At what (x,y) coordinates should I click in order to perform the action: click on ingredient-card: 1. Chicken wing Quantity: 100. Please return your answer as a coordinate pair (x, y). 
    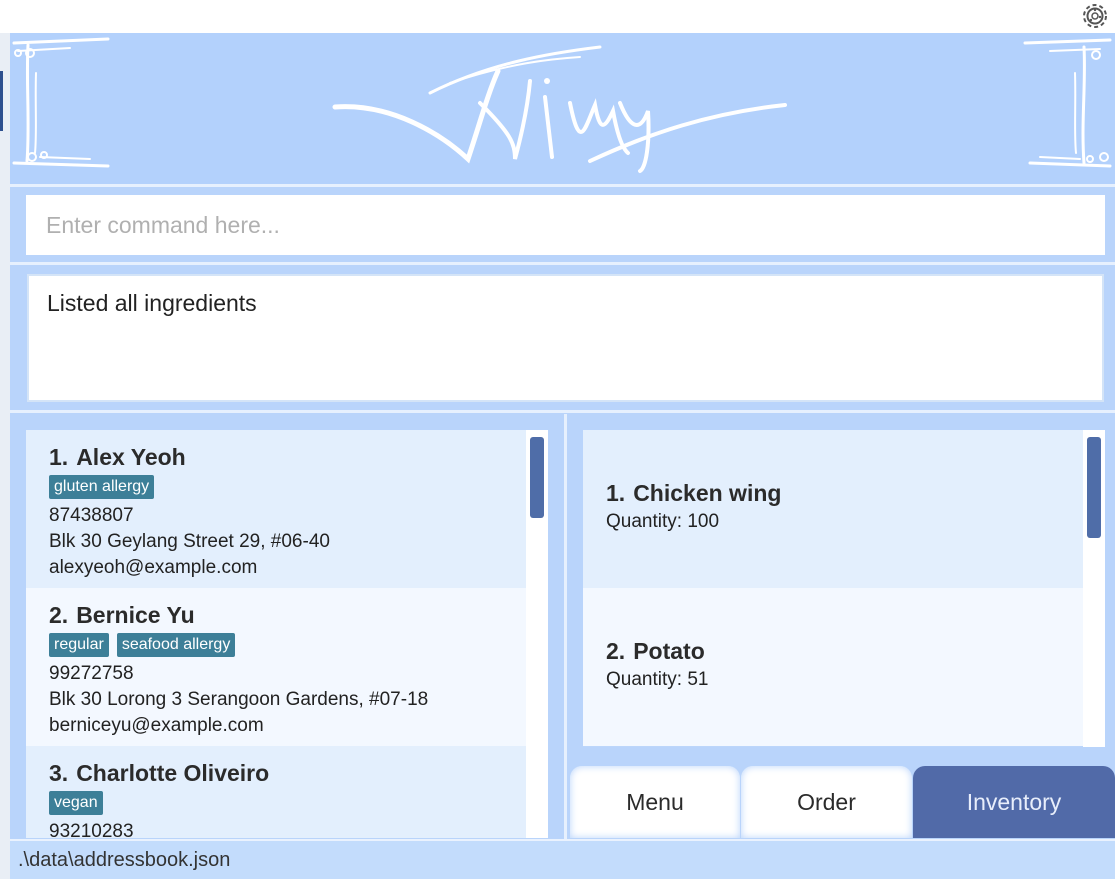
    Looking at the image, I should click on (833, 509).